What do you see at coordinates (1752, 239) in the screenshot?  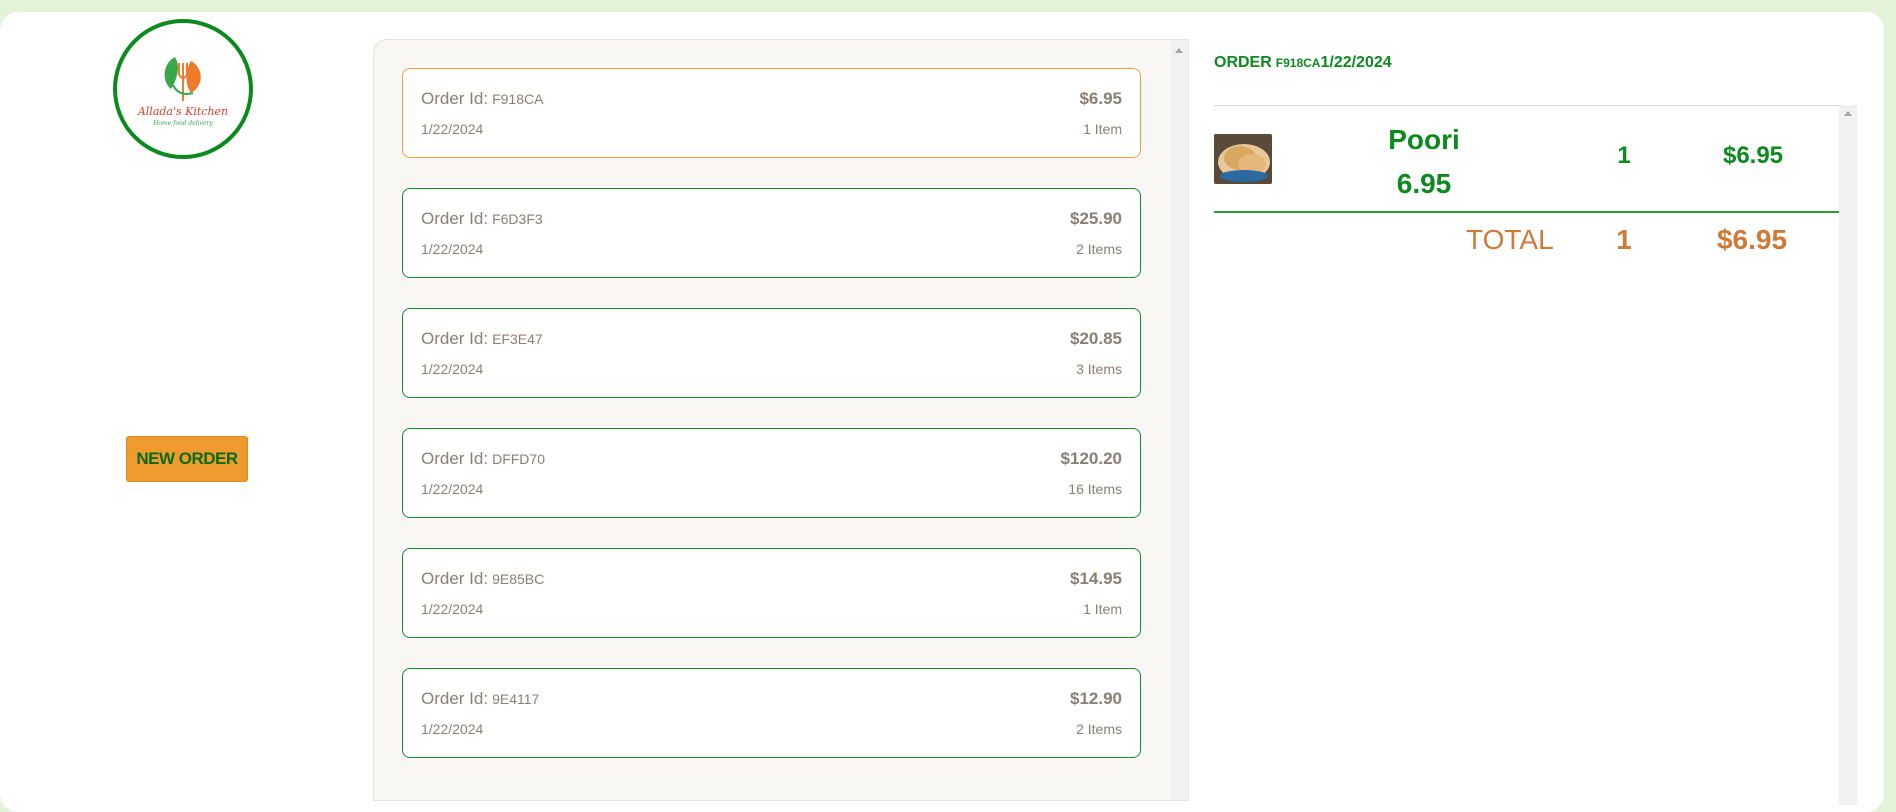 I see `total-price: $6.95` at bounding box center [1752, 239].